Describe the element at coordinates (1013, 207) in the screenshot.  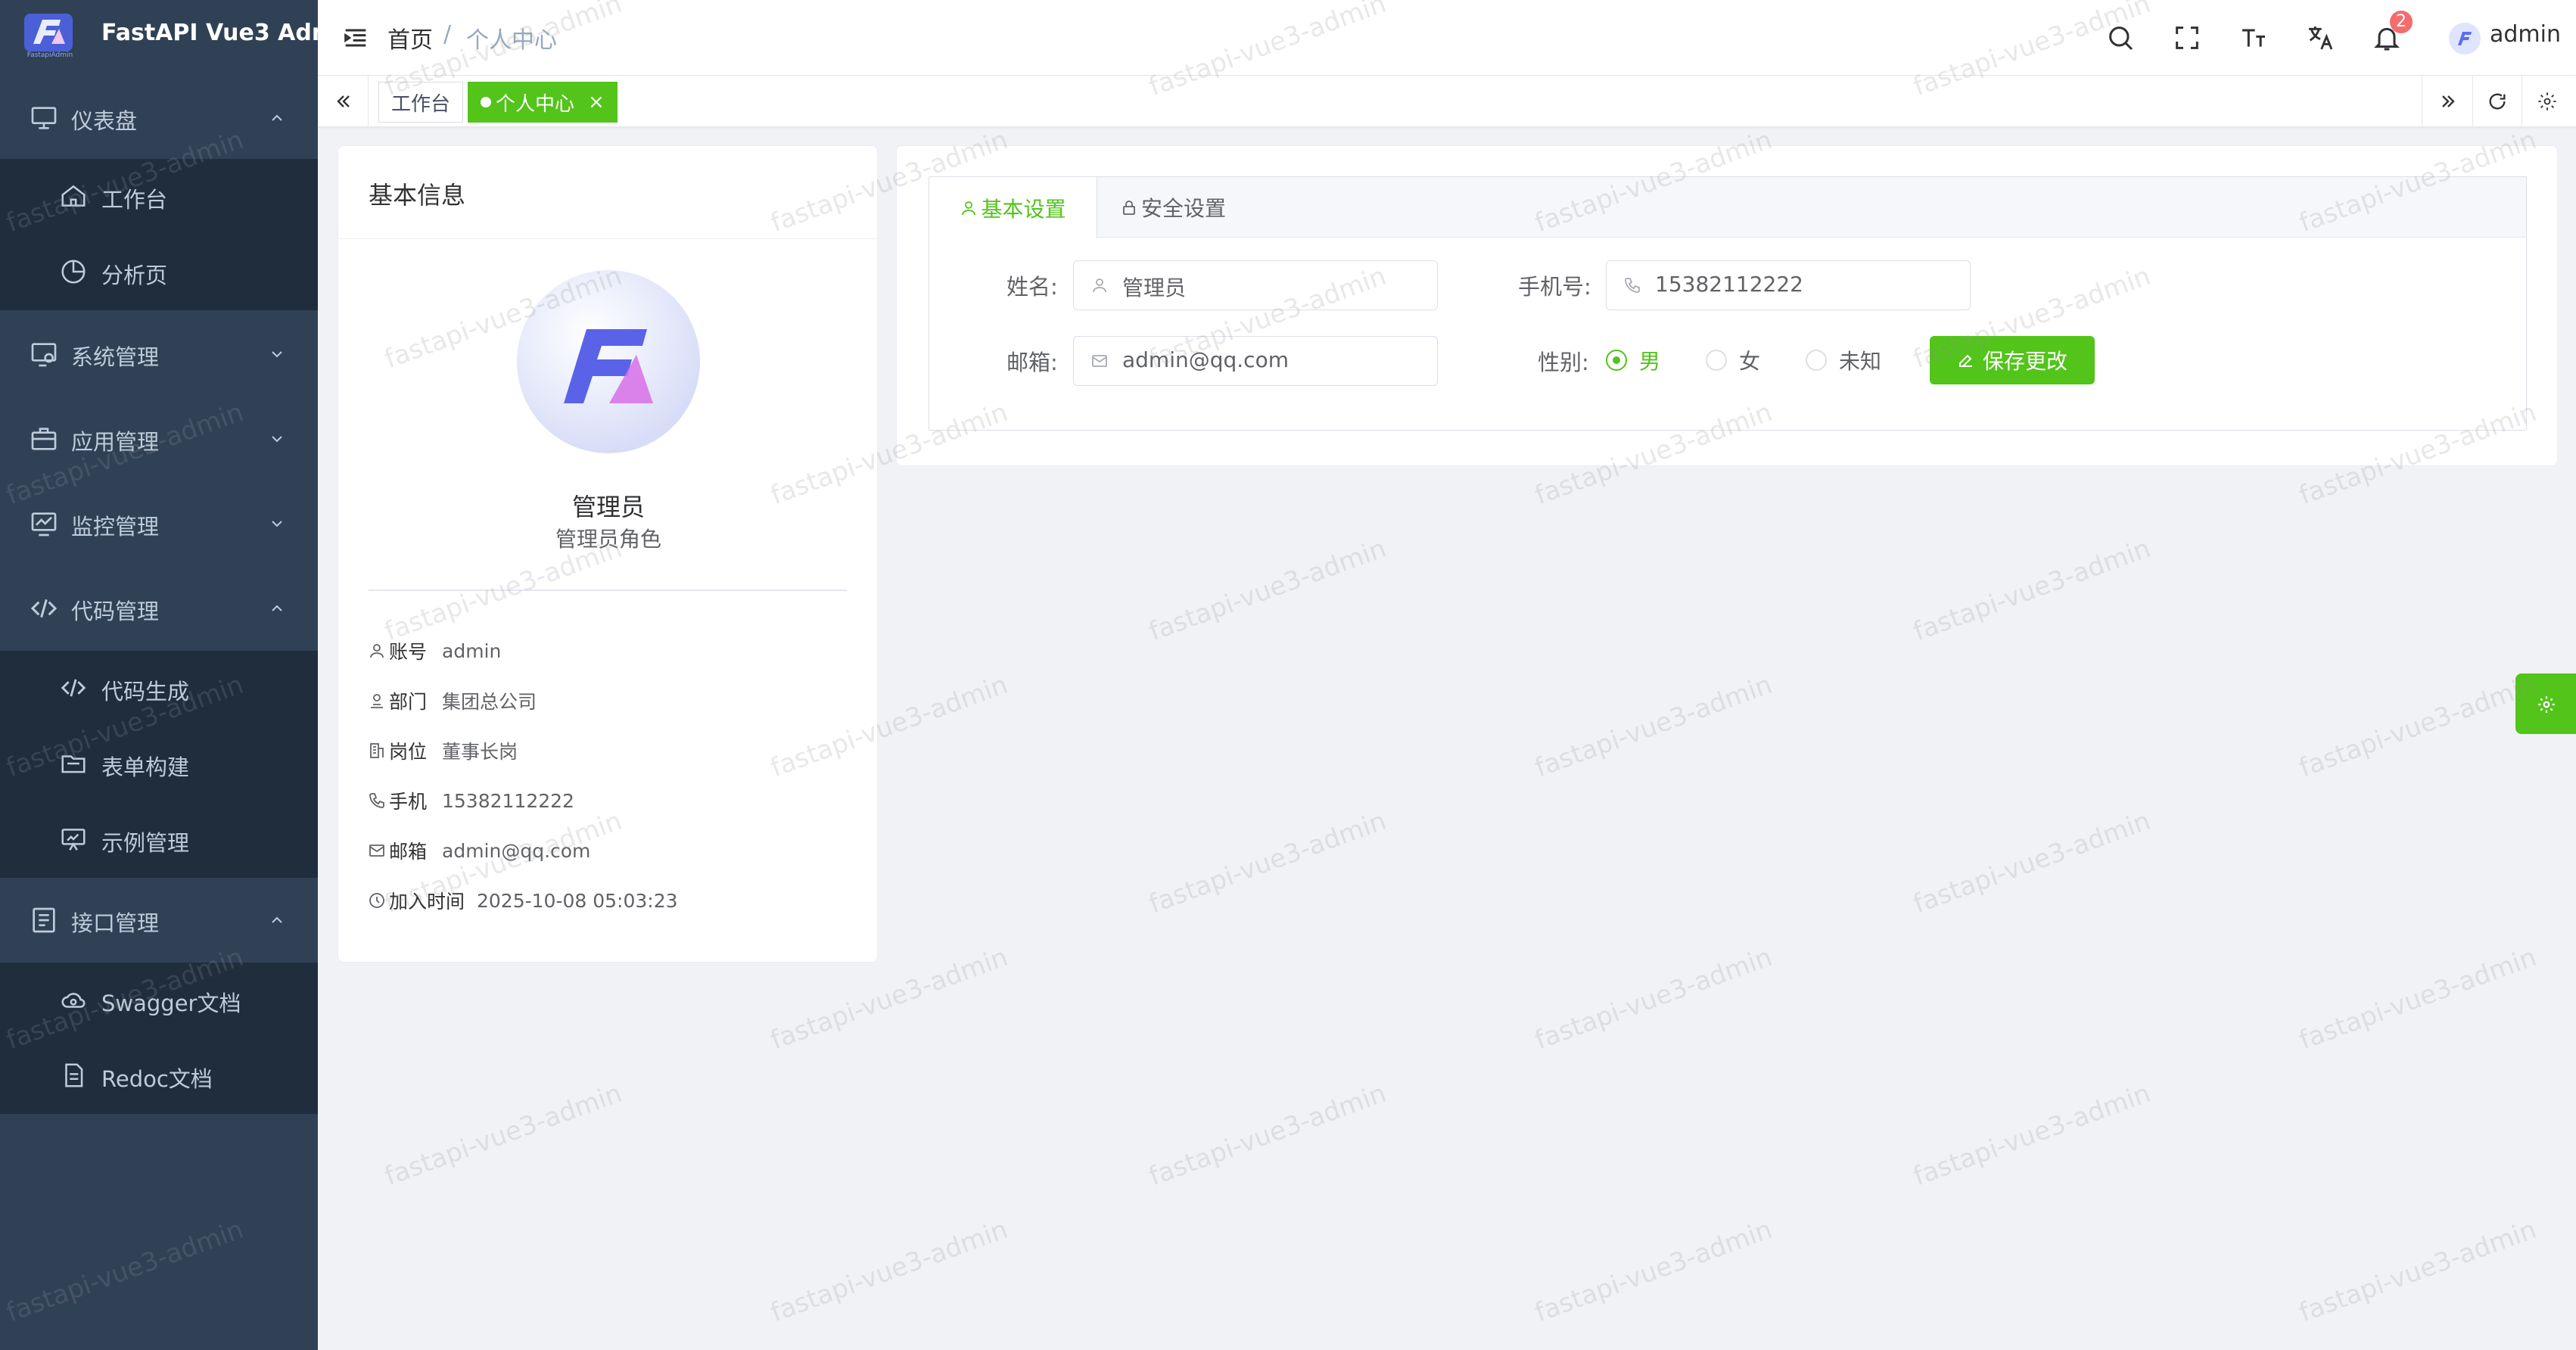
I see `tab-basic-settings: 基本设置` at that location.